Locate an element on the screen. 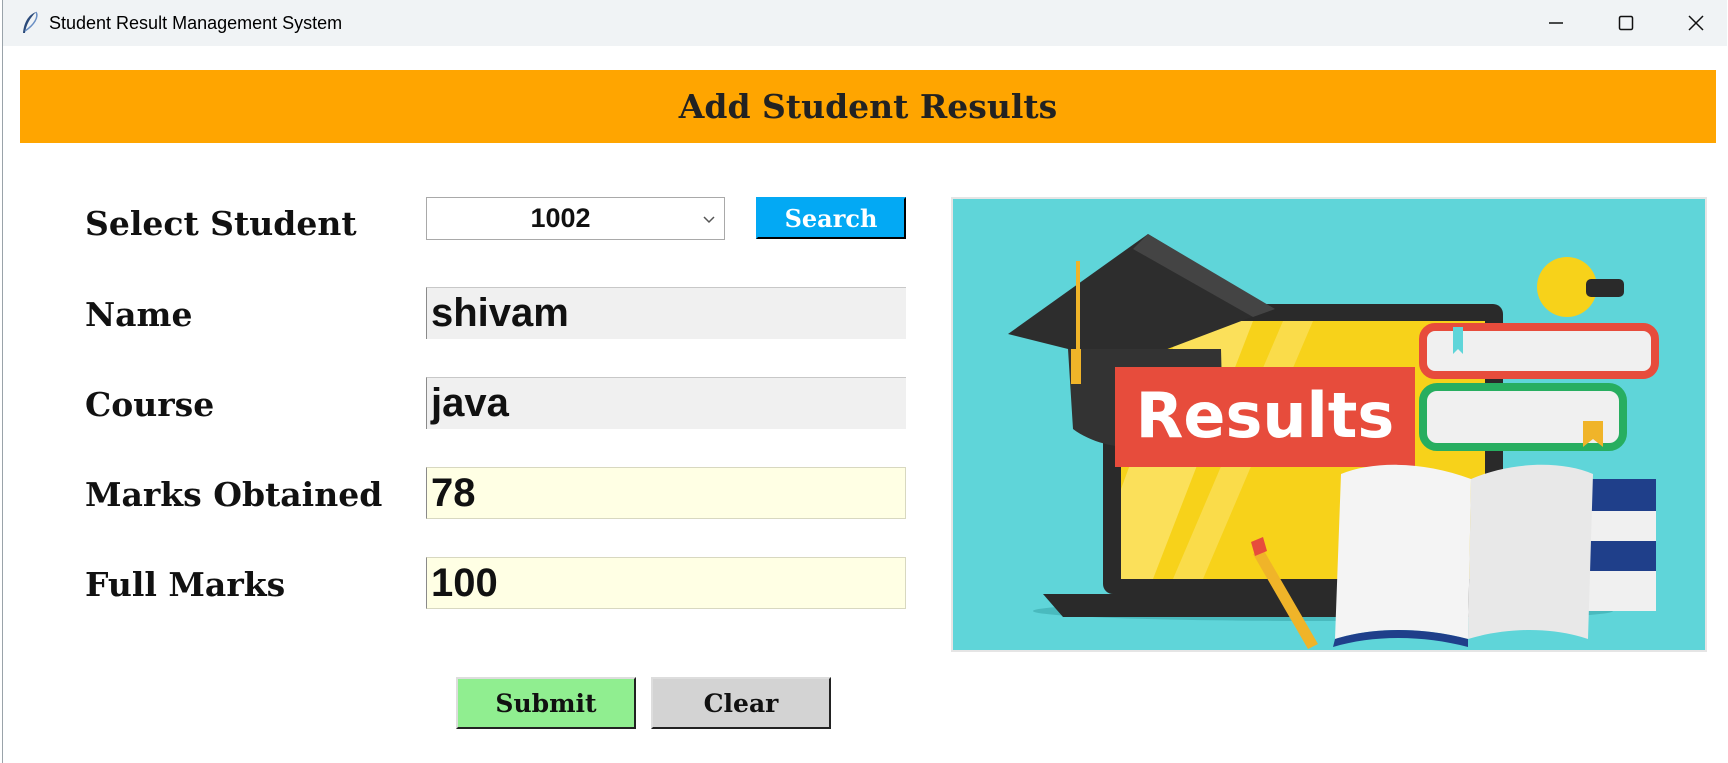 The height and width of the screenshot is (763, 1728). close-button is located at coordinates (1694, 23).